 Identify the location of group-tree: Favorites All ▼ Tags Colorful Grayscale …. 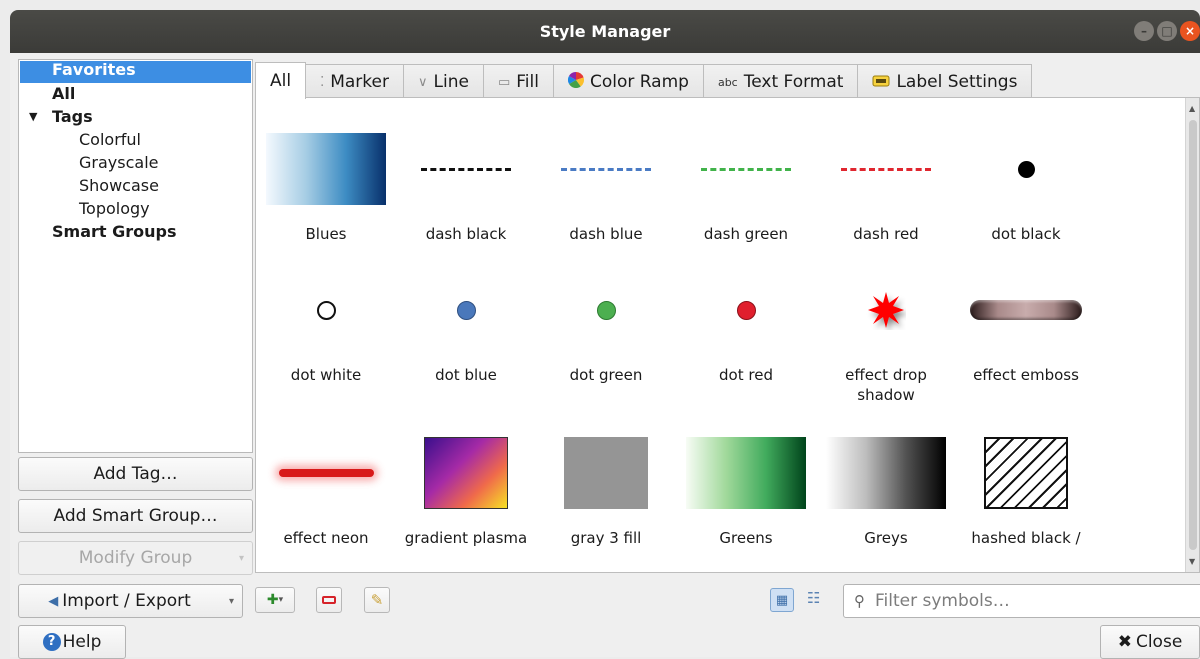
(135, 256).